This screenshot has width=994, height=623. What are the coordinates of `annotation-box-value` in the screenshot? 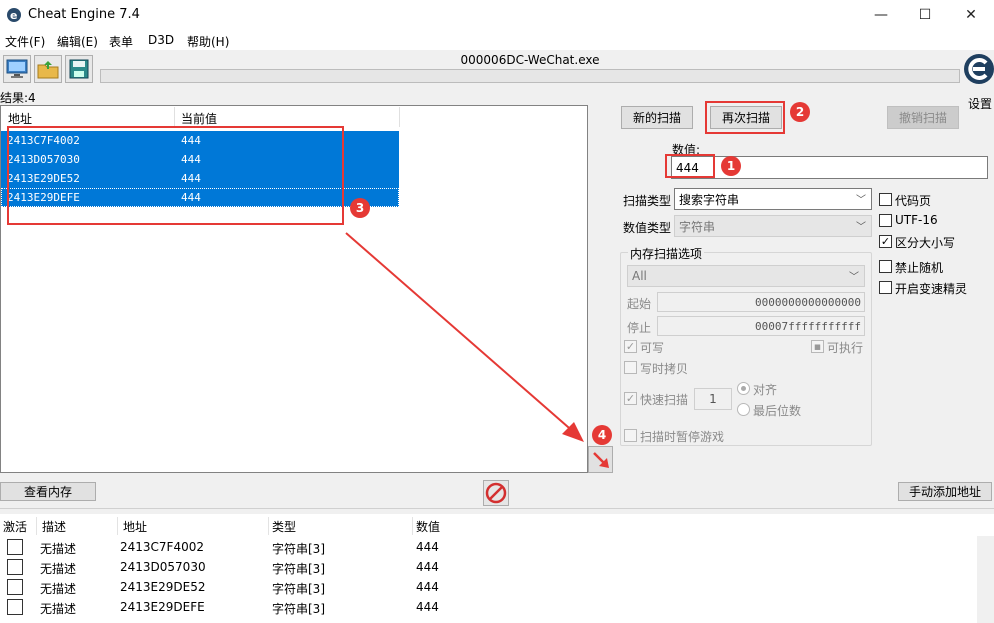 It's located at (690, 166).